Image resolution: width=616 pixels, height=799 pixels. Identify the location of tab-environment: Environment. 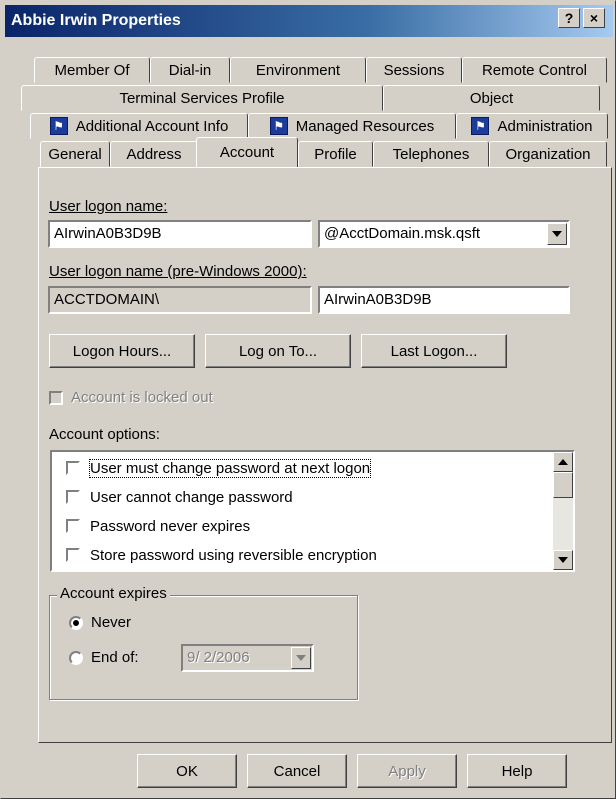
(298, 70).